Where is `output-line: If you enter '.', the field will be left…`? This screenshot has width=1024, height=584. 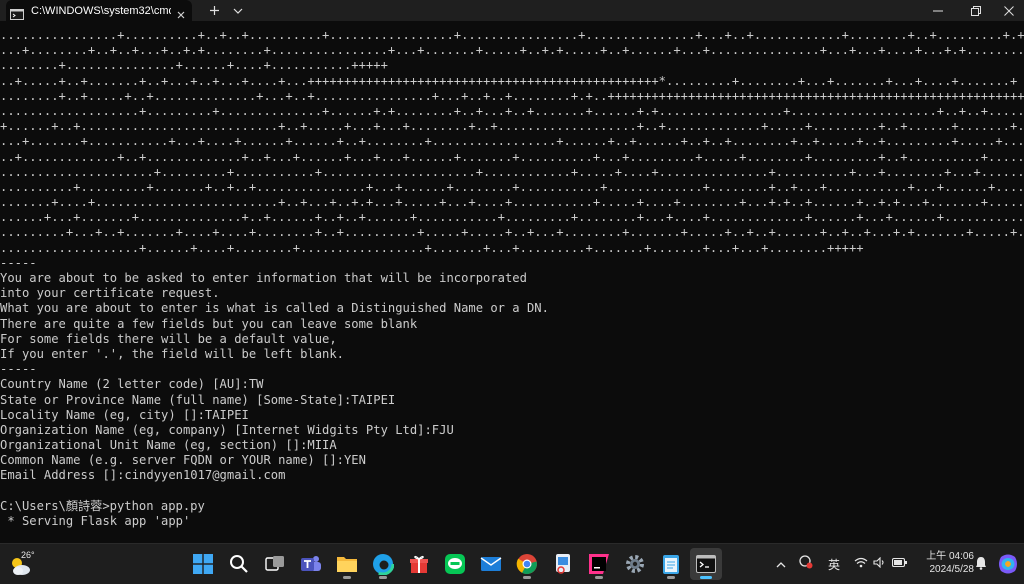
output-line: If you enter '.', the field will be left… is located at coordinates (172, 353).